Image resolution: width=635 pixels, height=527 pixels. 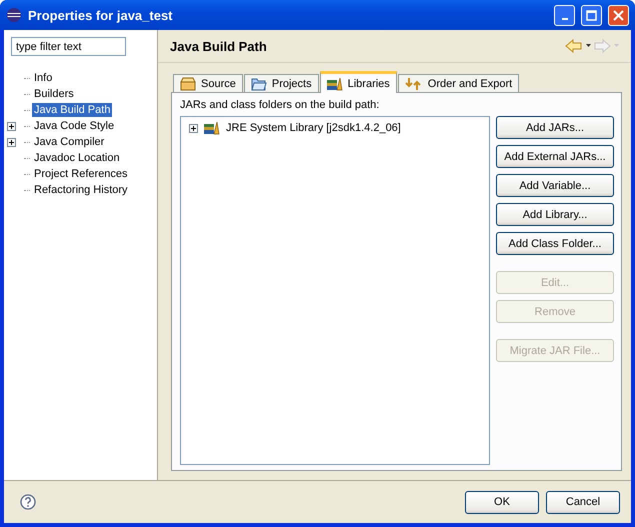 What do you see at coordinates (43, 78) in the screenshot?
I see `tree-item: Info` at bounding box center [43, 78].